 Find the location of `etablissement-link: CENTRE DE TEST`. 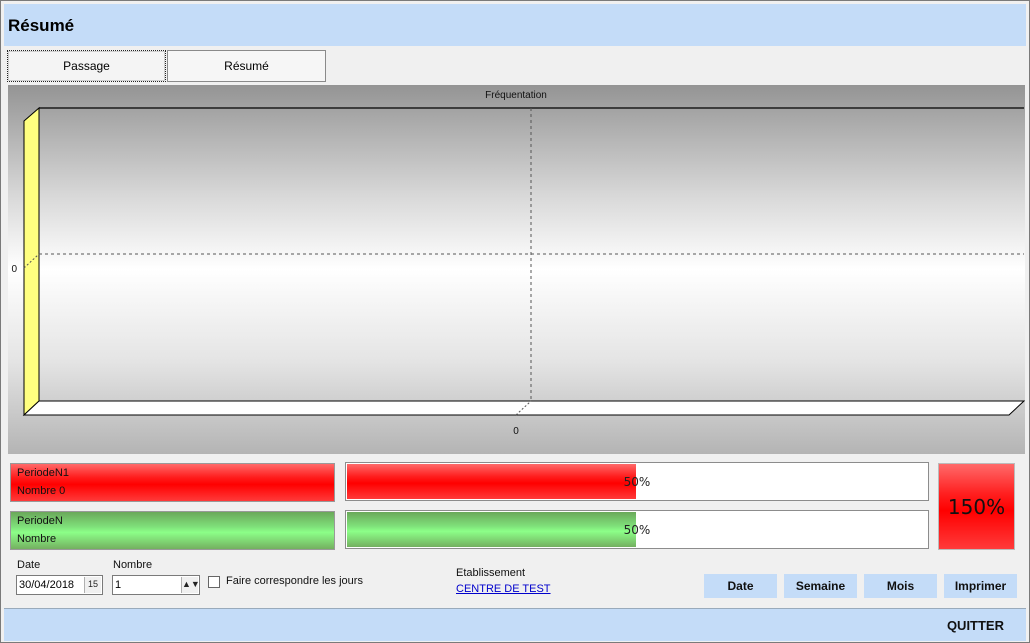

etablissement-link: CENTRE DE TEST is located at coordinates (503, 589).